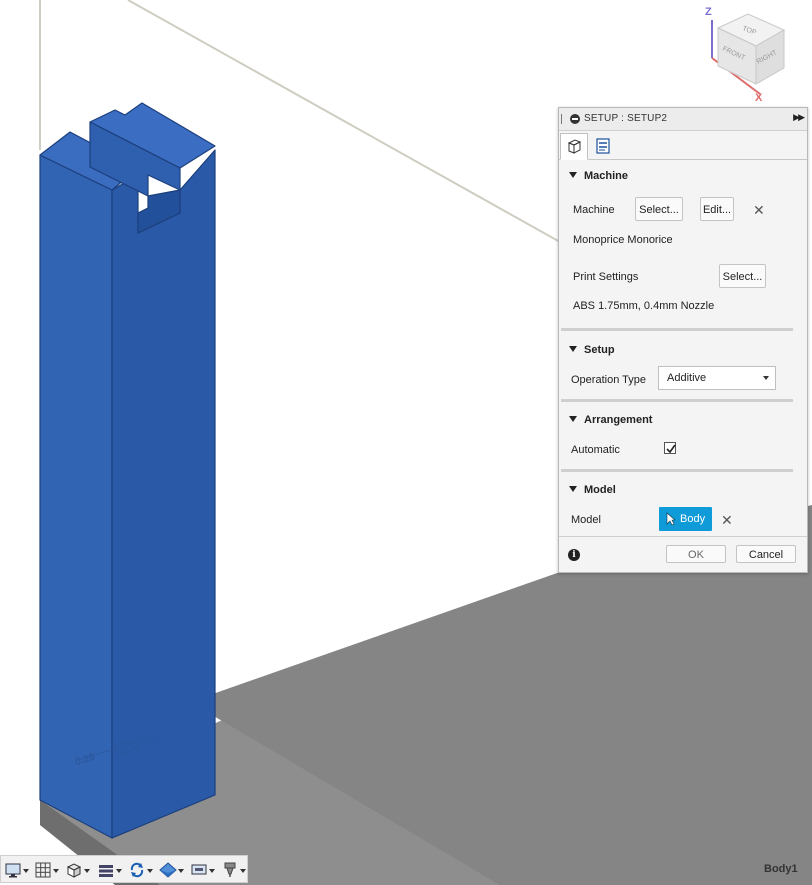 Image resolution: width=812 pixels, height=885 pixels. I want to click on model-body-selection: Body, so click(685, 519).